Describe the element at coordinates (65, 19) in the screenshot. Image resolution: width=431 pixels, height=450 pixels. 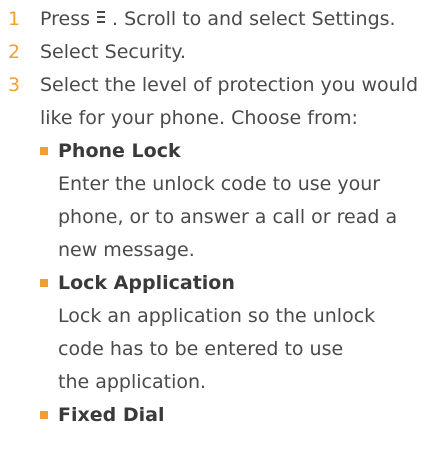
I see `step-text-before-icon: Press` at that location.